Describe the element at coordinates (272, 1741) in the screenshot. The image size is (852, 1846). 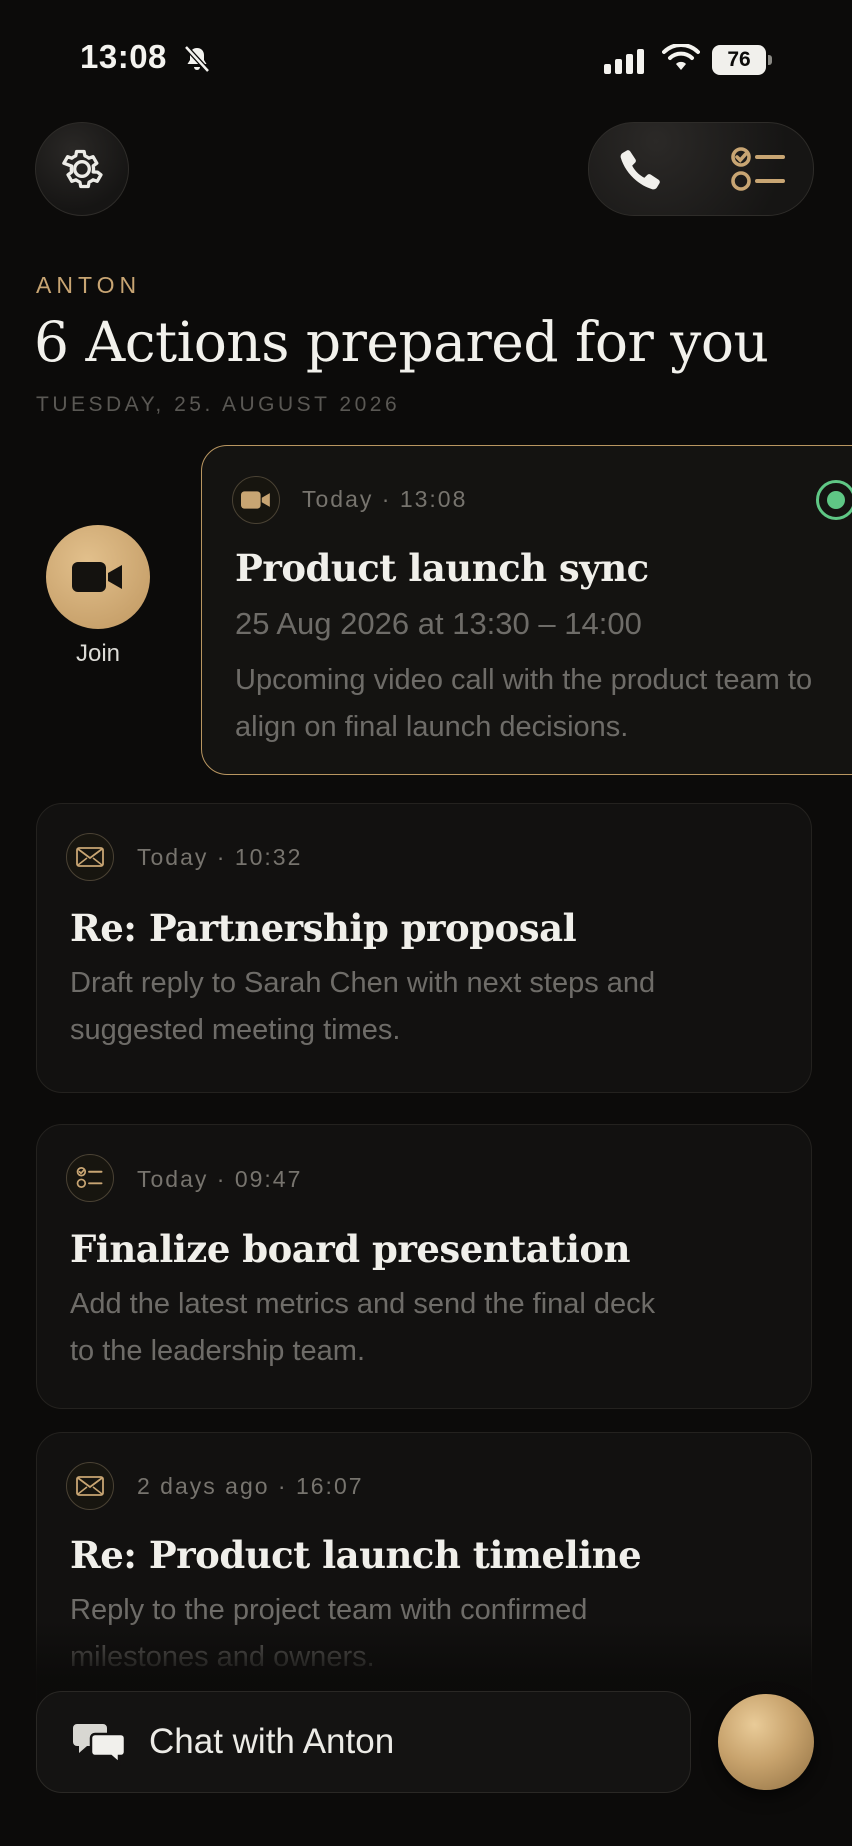
I see `chat-label: Chat with Anton` at that location.